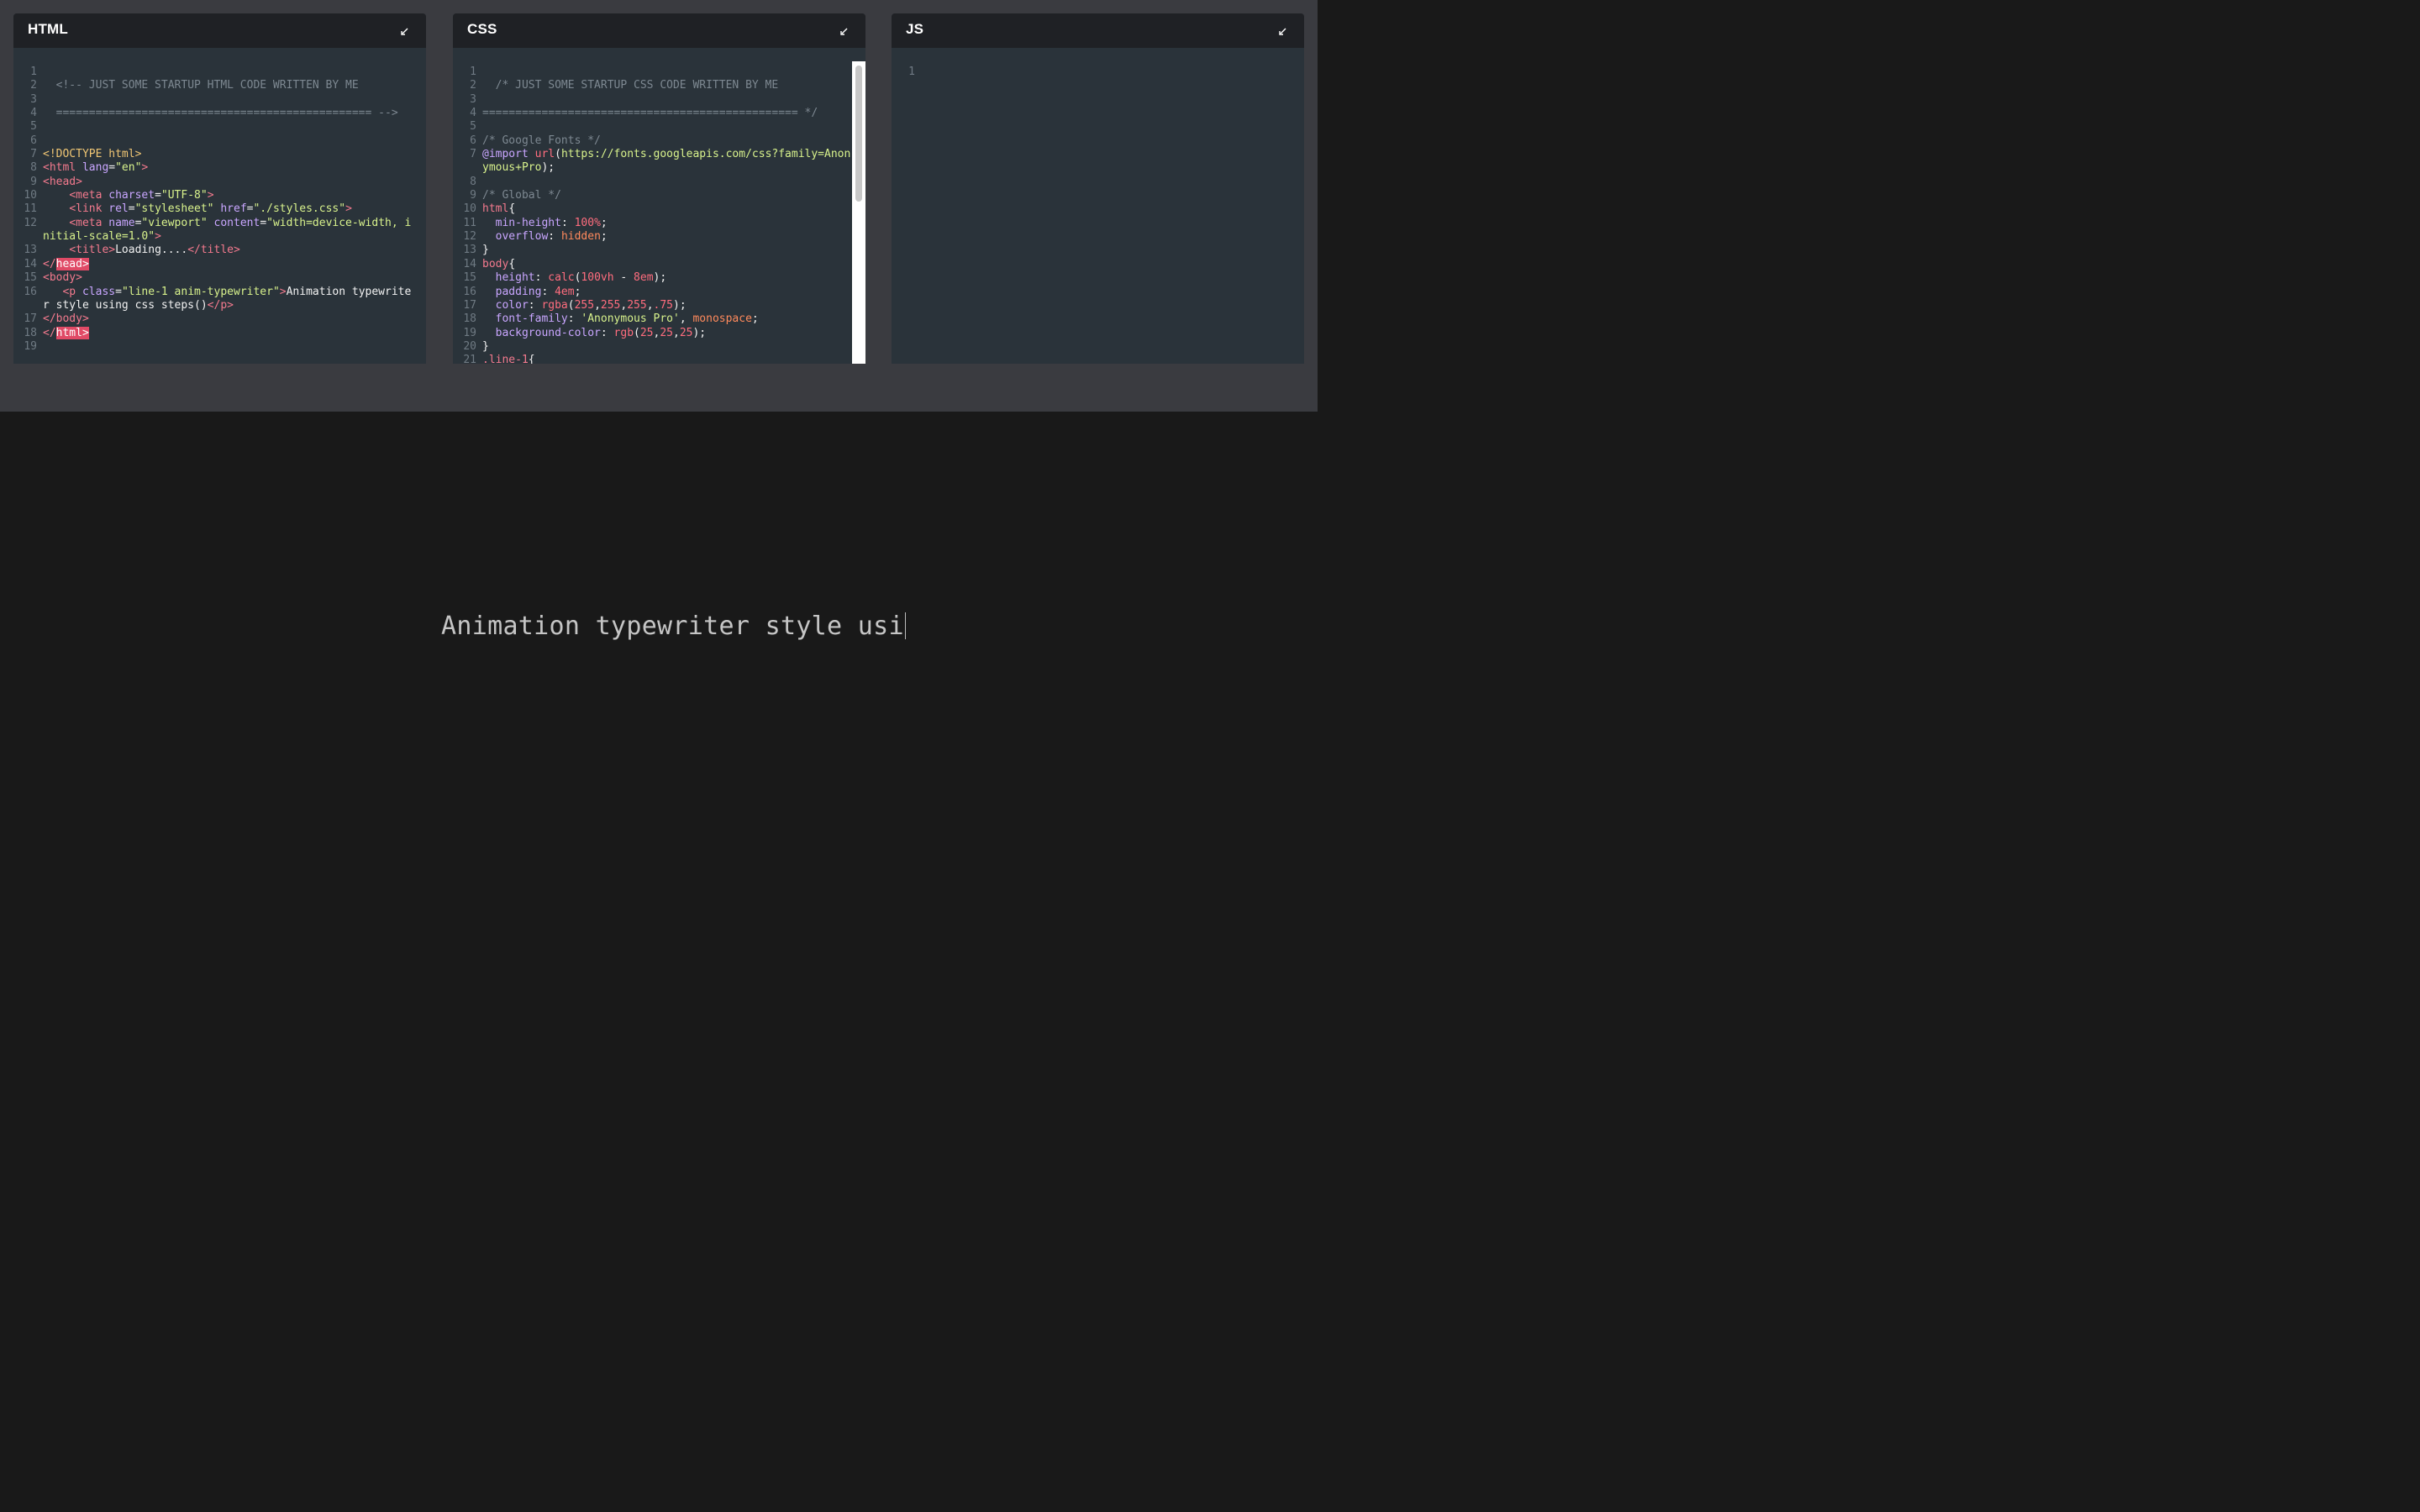 The height and width of the screenshot is (1512, 2420). I want to click on line-number: 4, so click(473, 113).